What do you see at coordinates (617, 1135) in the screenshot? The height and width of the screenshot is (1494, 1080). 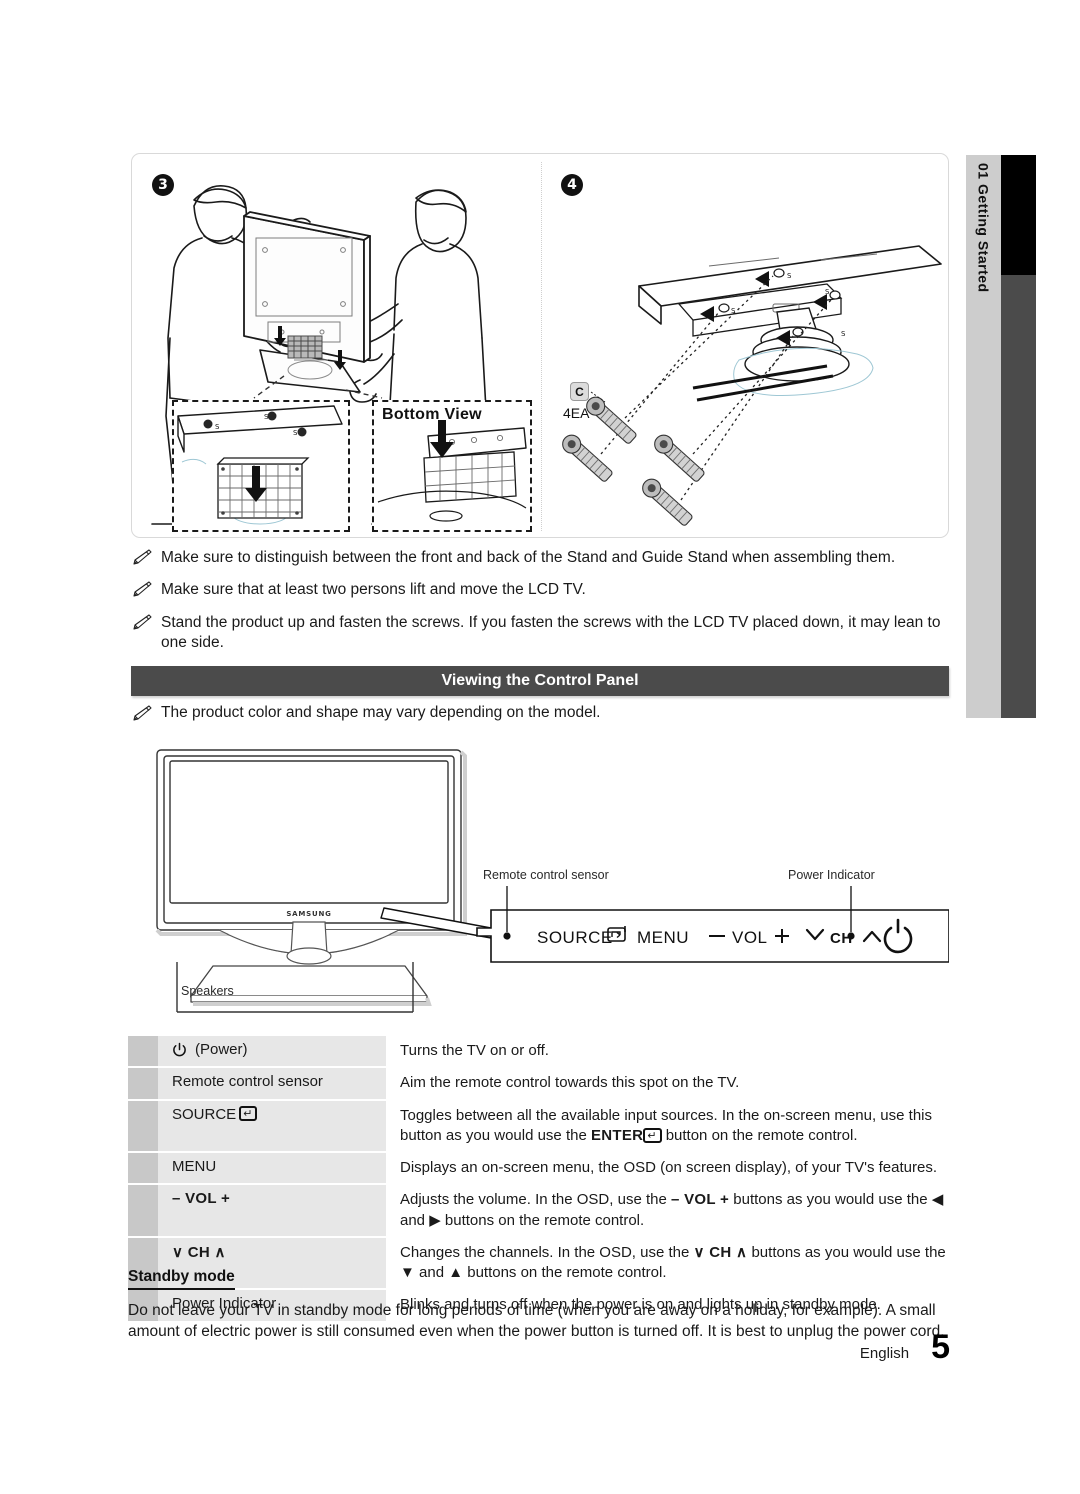 I see `enter-label: ENTER` at bounding box center [617, 1135].